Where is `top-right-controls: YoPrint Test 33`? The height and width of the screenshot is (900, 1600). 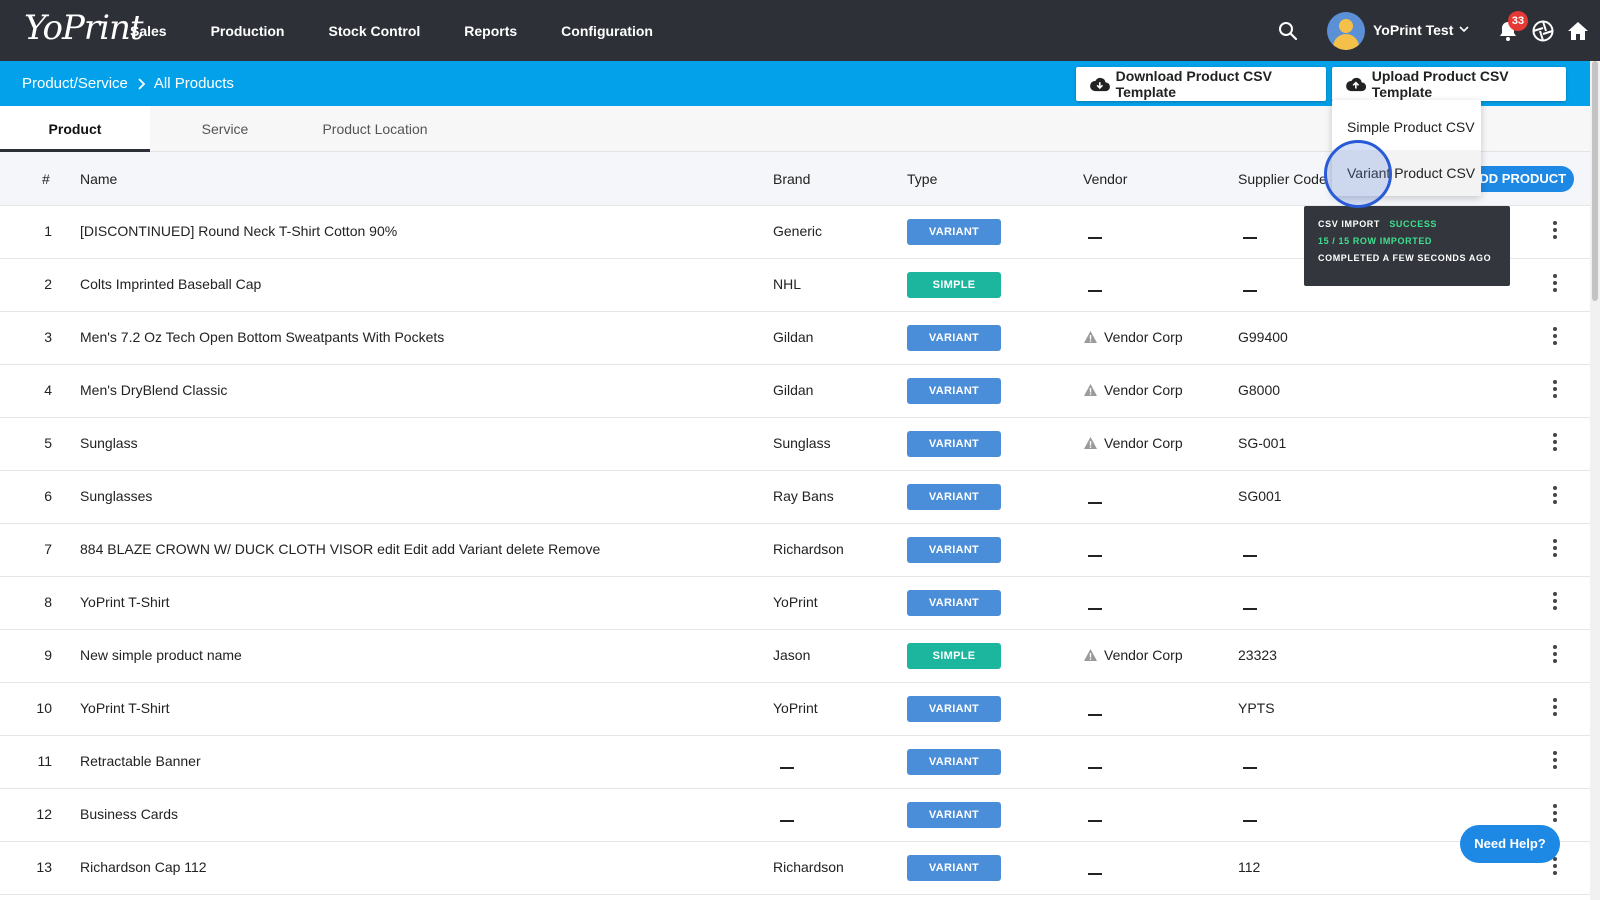
top-right-controls: YoPrint Test 33 is located at coordinates (1420, 30).